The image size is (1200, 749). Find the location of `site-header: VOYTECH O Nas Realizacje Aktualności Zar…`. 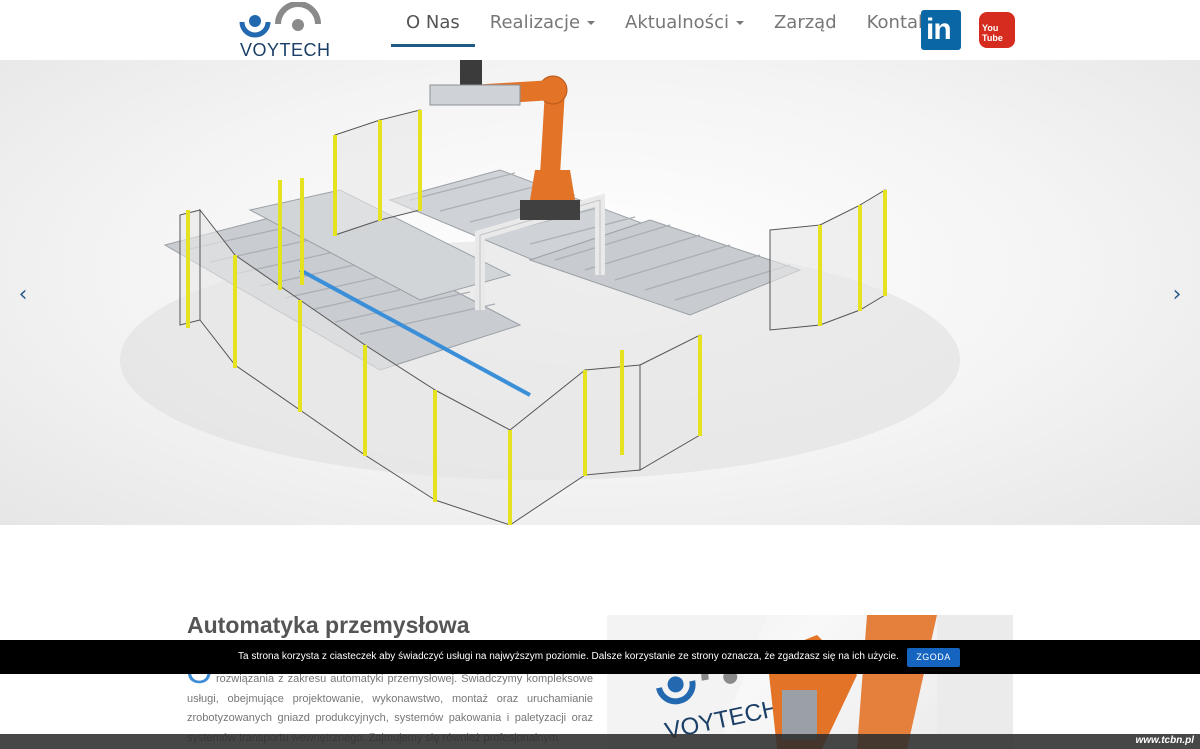

site-header: VOYTECH O Nas Realizacje Aktualności Zar… is located at coordinates (600, 30).